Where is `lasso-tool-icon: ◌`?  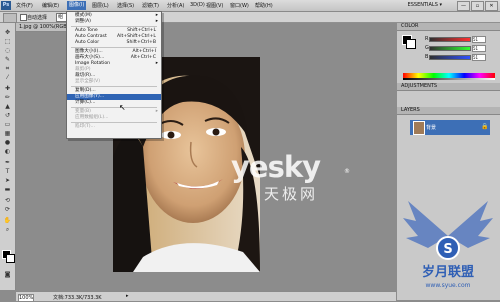 lasso-tool-icon: ◌ is located at coordinates (7, 50).